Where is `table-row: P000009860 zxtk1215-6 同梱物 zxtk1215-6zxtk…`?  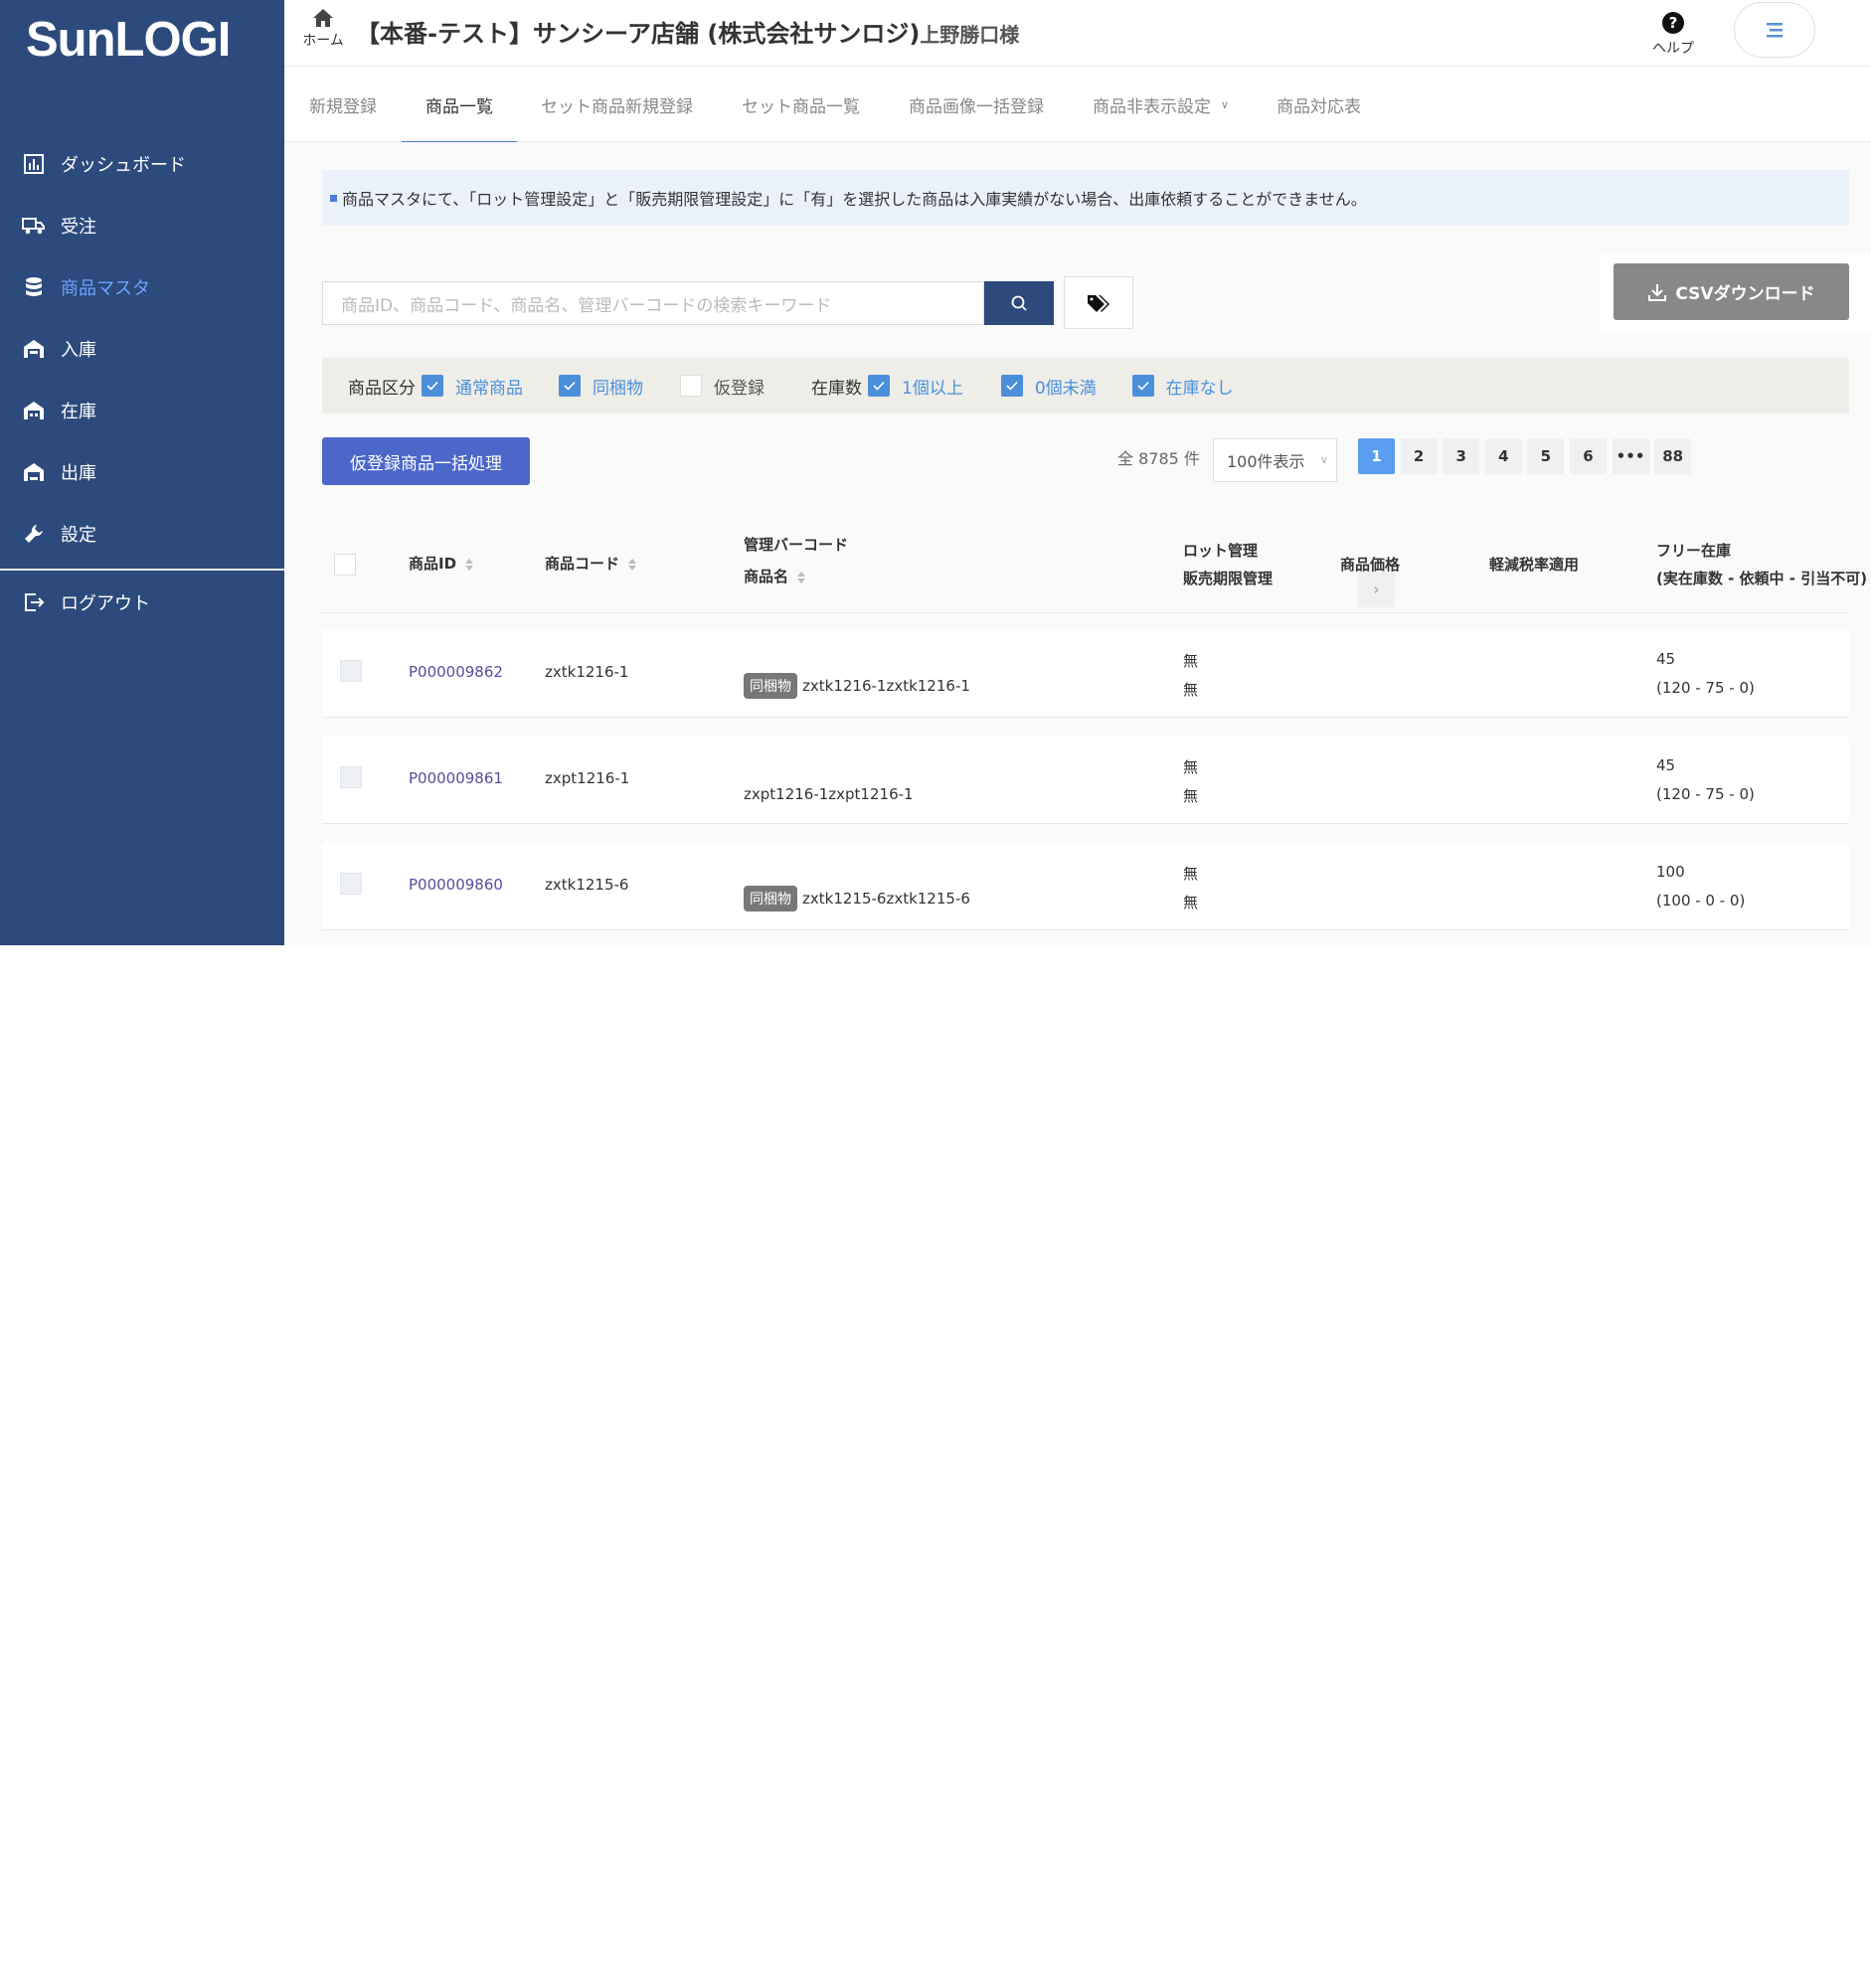 table-row: P000009860 zxtk1215-6 同梱物 zxtk1215-6zxtk… is located at coordinates (1085, 886).